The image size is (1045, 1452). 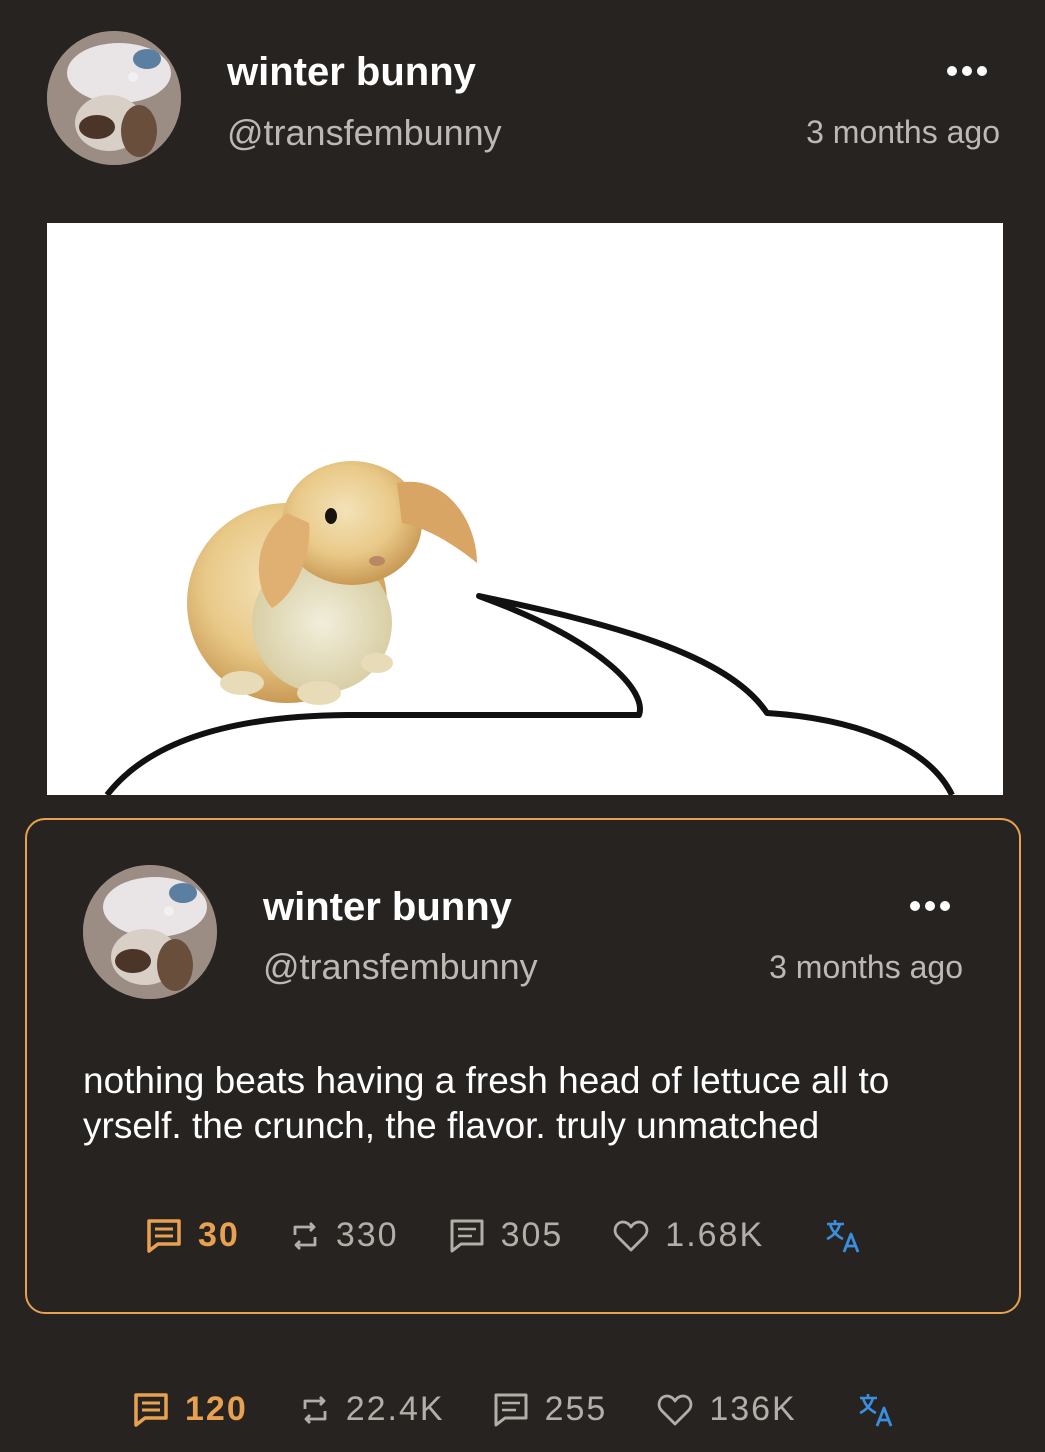 What do you see at coordinates (400, 967) in the screenshot?
I see `quoted-author-handle: @transfembunny` at bounding box center [400, 967].